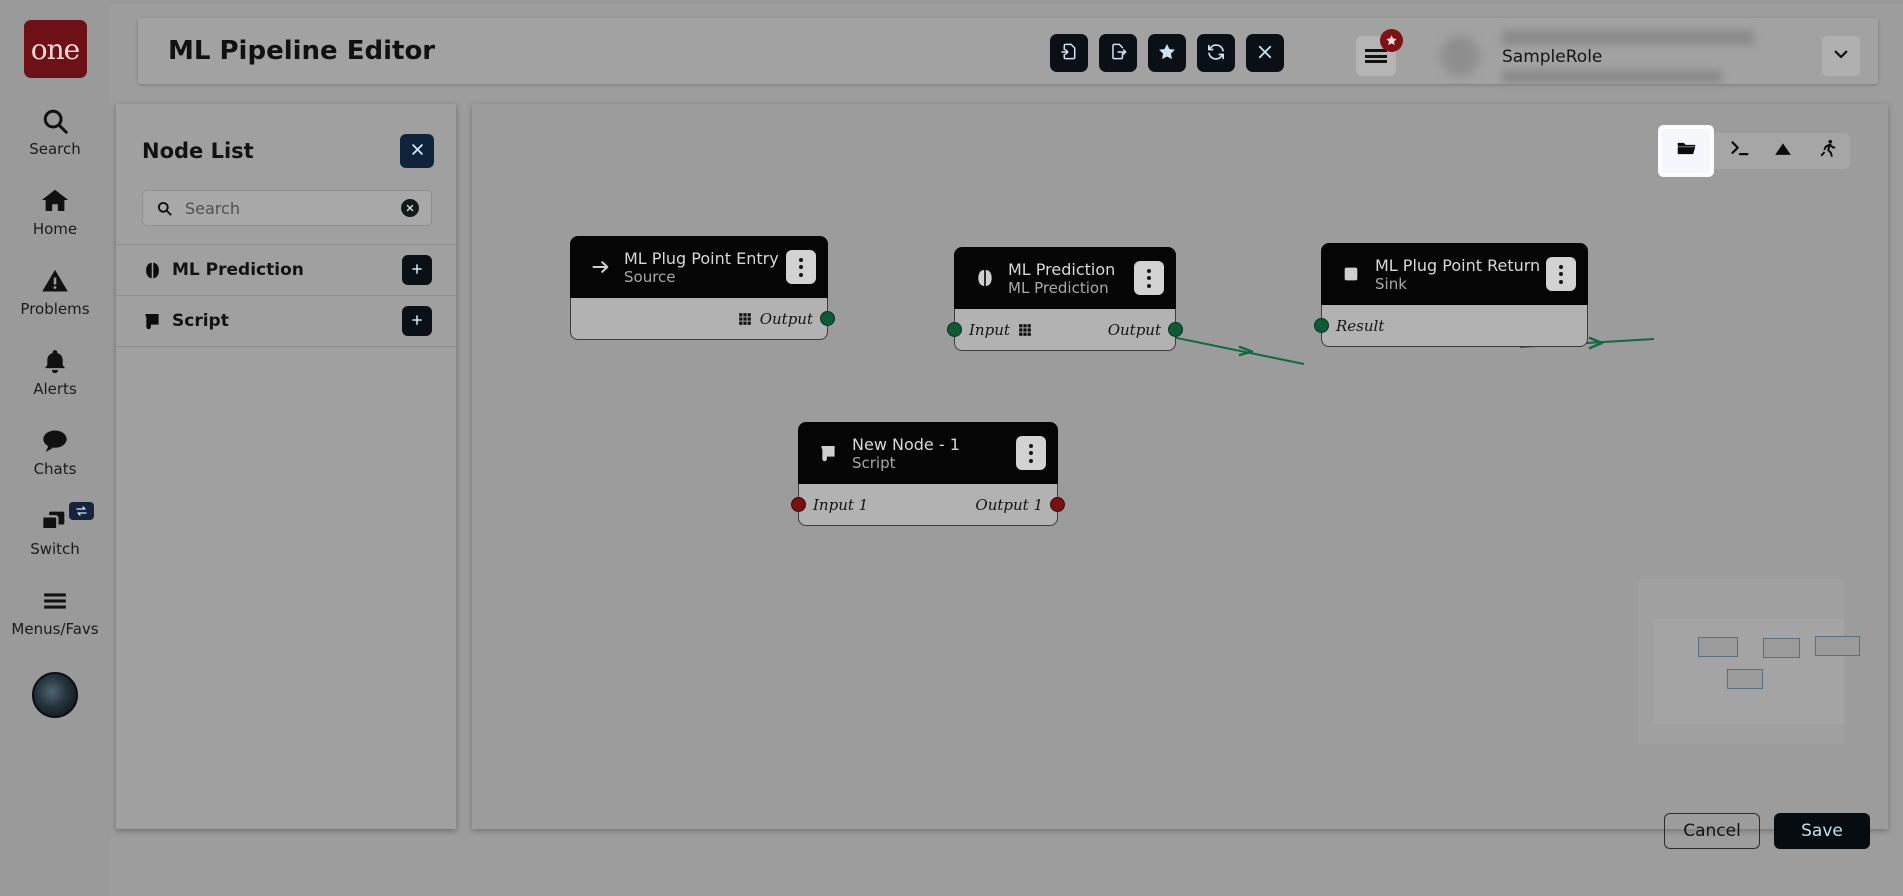 This screenshot has height=896, width=1903. Describe the element at coordinates (1841, 56) in the screenshot. I see `user-dropdown-button` at that location.